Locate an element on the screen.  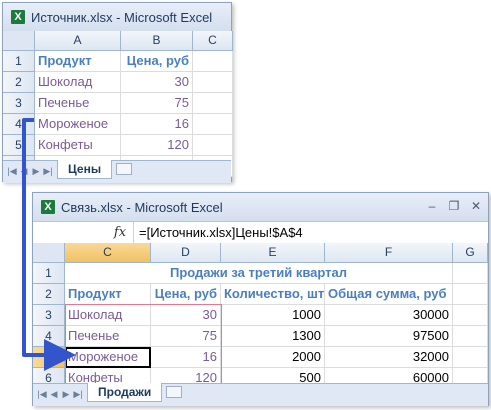
cell-g4 is located at coordinates (470, 336).